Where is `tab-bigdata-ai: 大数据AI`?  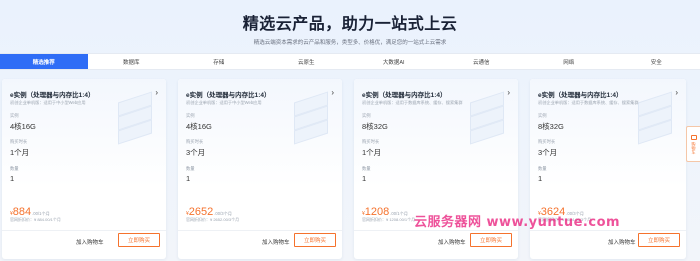 tab-bigdata-ai: 大数据AI is located at coordinates (394, 61).